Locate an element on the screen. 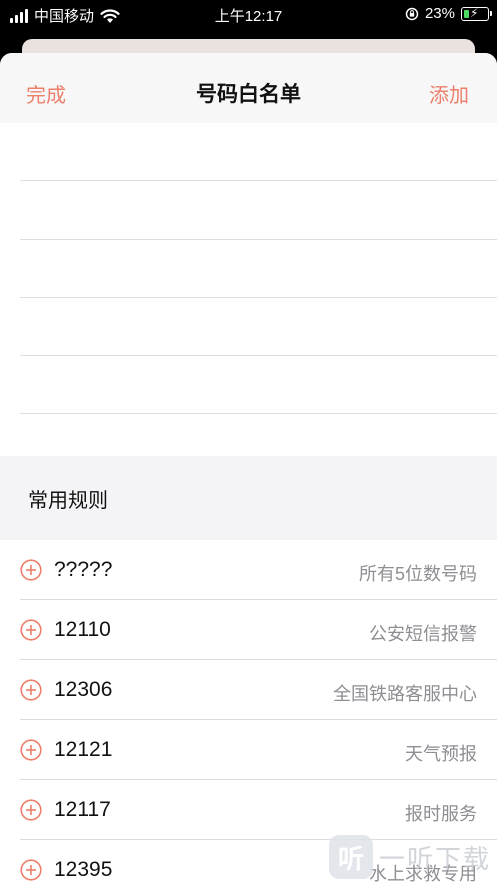 This screenshot has width=497, height=883. rule-description: 天气预报 is located at coordinates (441, 754).